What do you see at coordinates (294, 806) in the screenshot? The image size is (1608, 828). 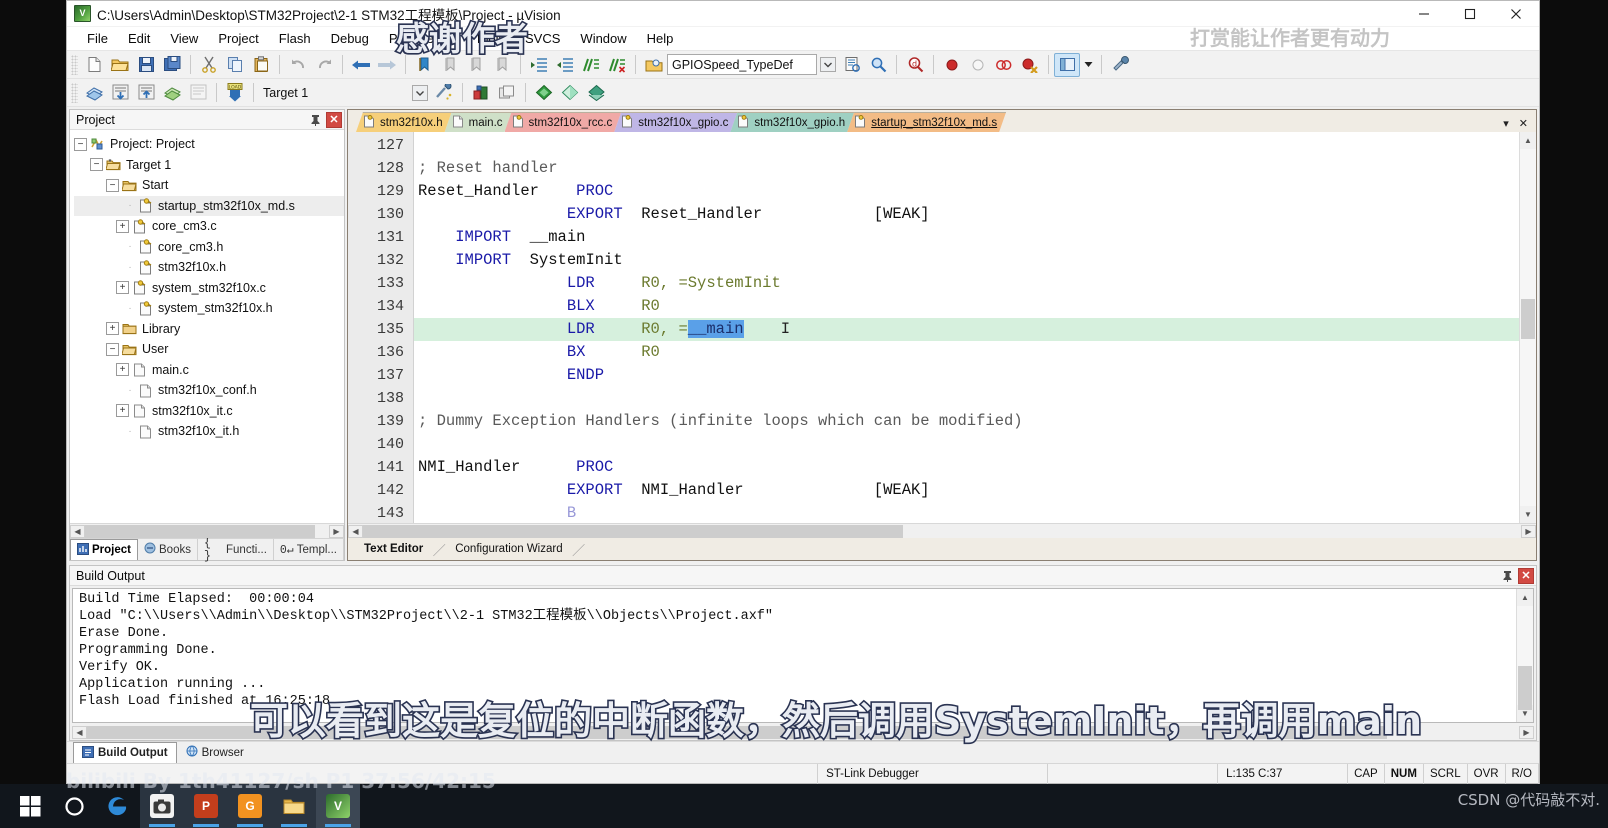 I see `file-explorer-icon` at bounding box center [294, 806].